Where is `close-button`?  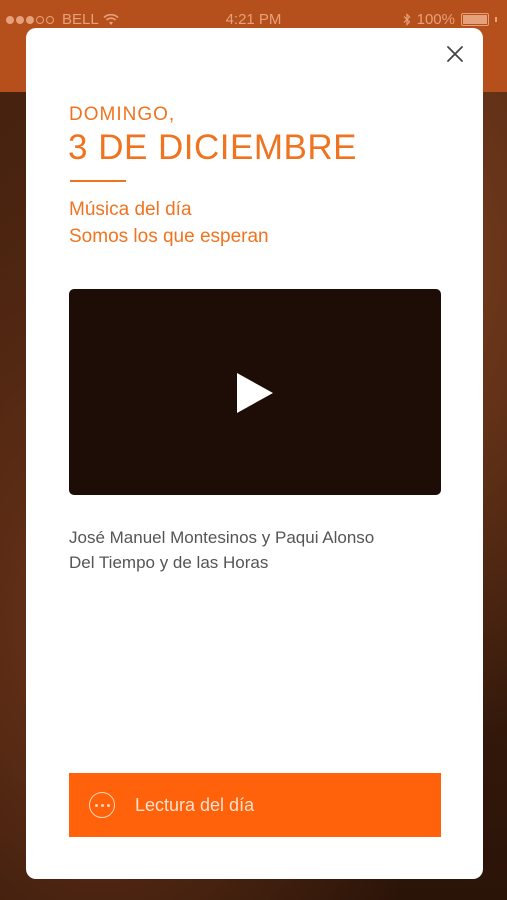 close-button is located at coordinates (455, 54).